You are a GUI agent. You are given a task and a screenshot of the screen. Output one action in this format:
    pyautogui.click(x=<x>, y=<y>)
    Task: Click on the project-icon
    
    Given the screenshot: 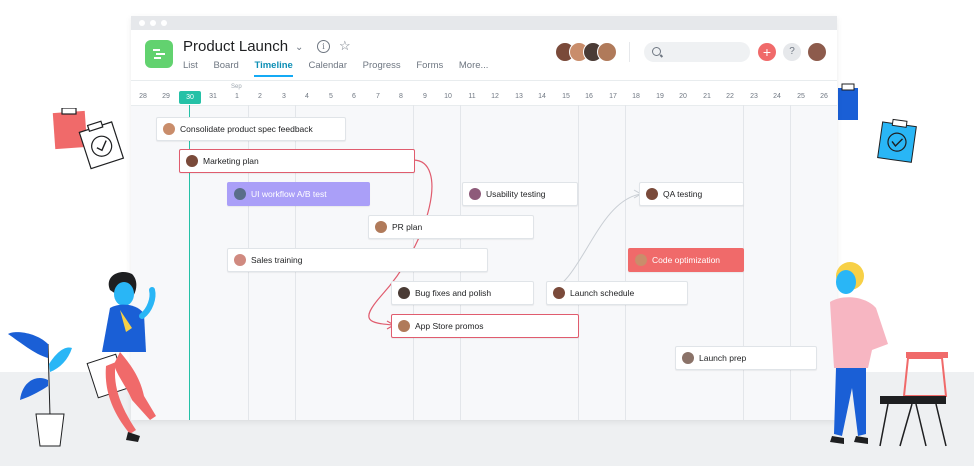 What is the action you would take?
    pyautogui.click(x=159, y=54)
    